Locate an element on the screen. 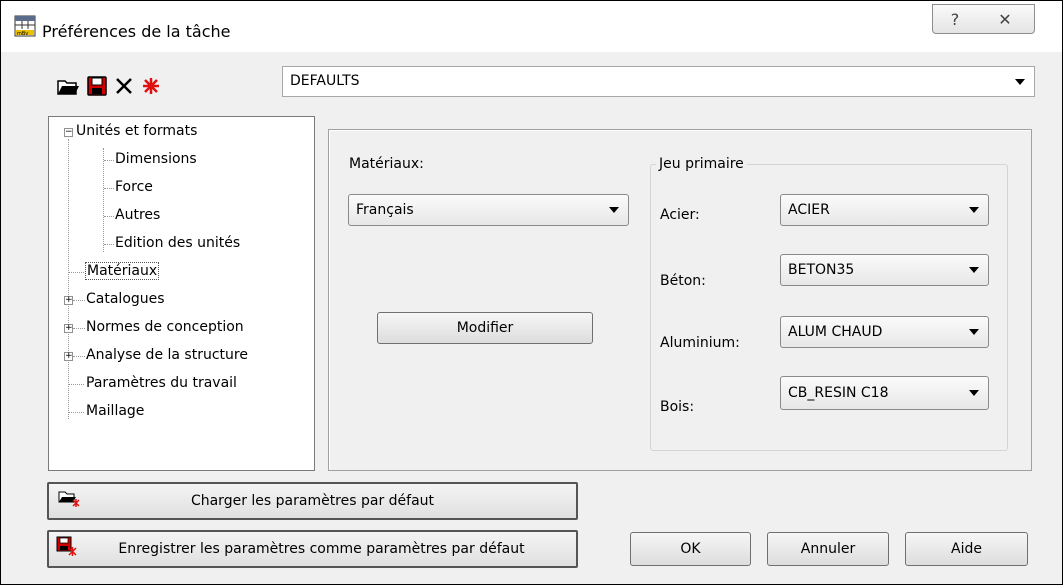  wood-value: CB_RESIN C18 is located at coordinates (838, 393).